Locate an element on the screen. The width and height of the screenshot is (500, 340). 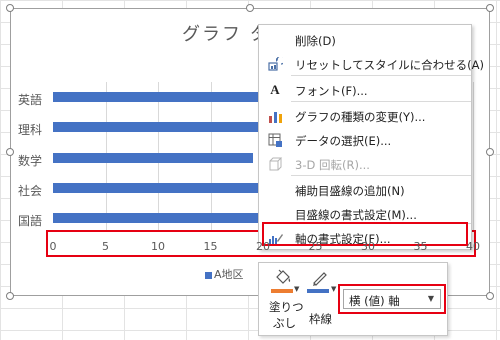
outline-button: ▼ 枠線 is located at coordinates (321, 300).